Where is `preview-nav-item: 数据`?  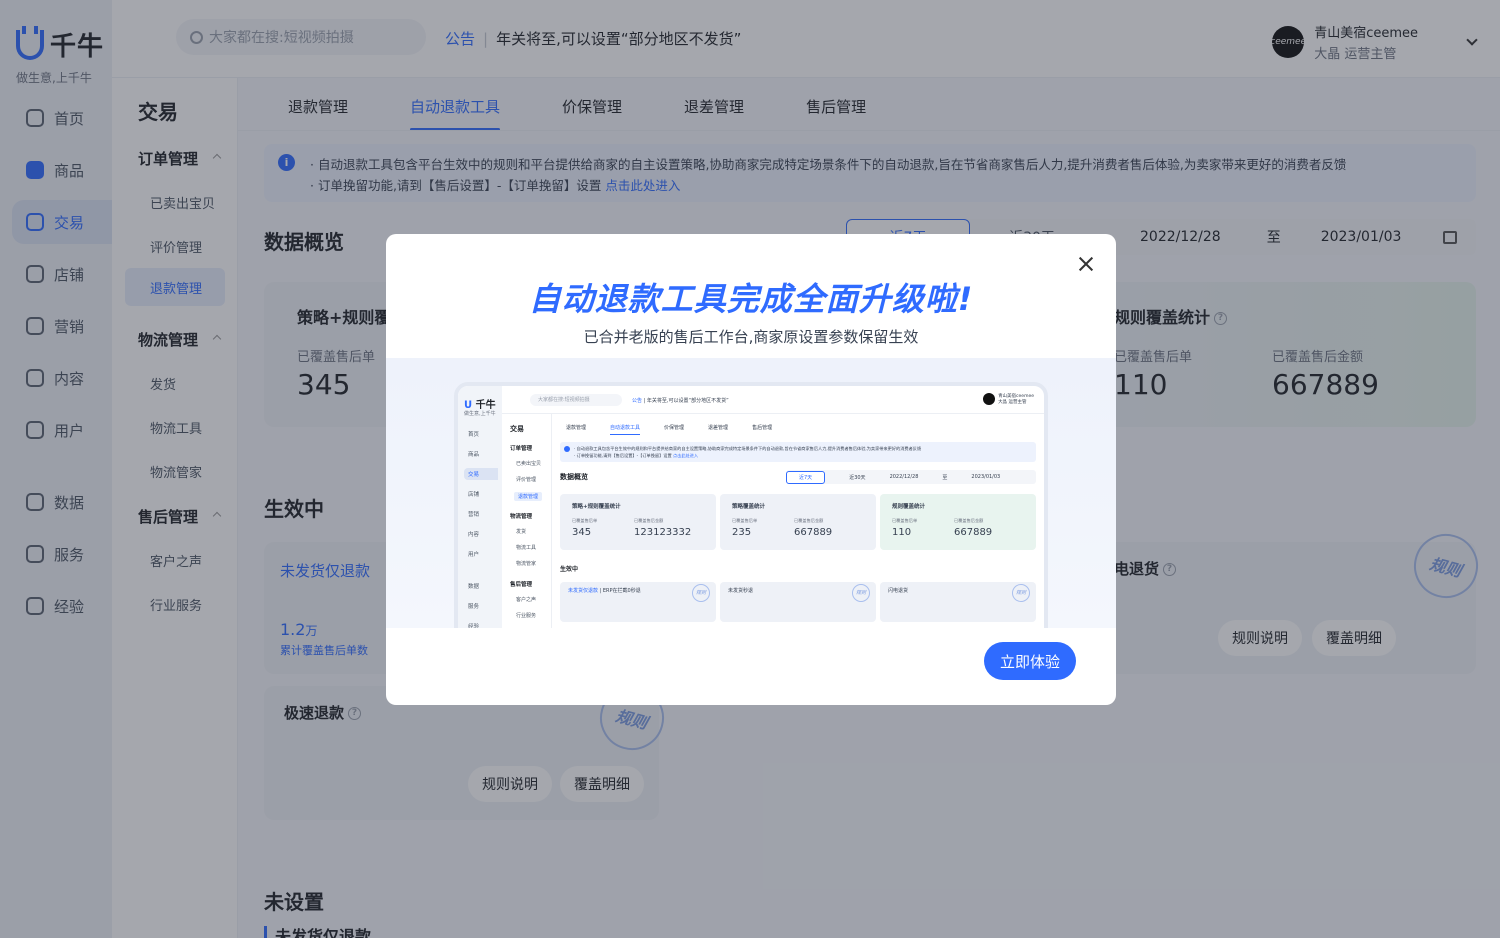
preview-nav-item: 数据 is located at coordinates (474, 587).